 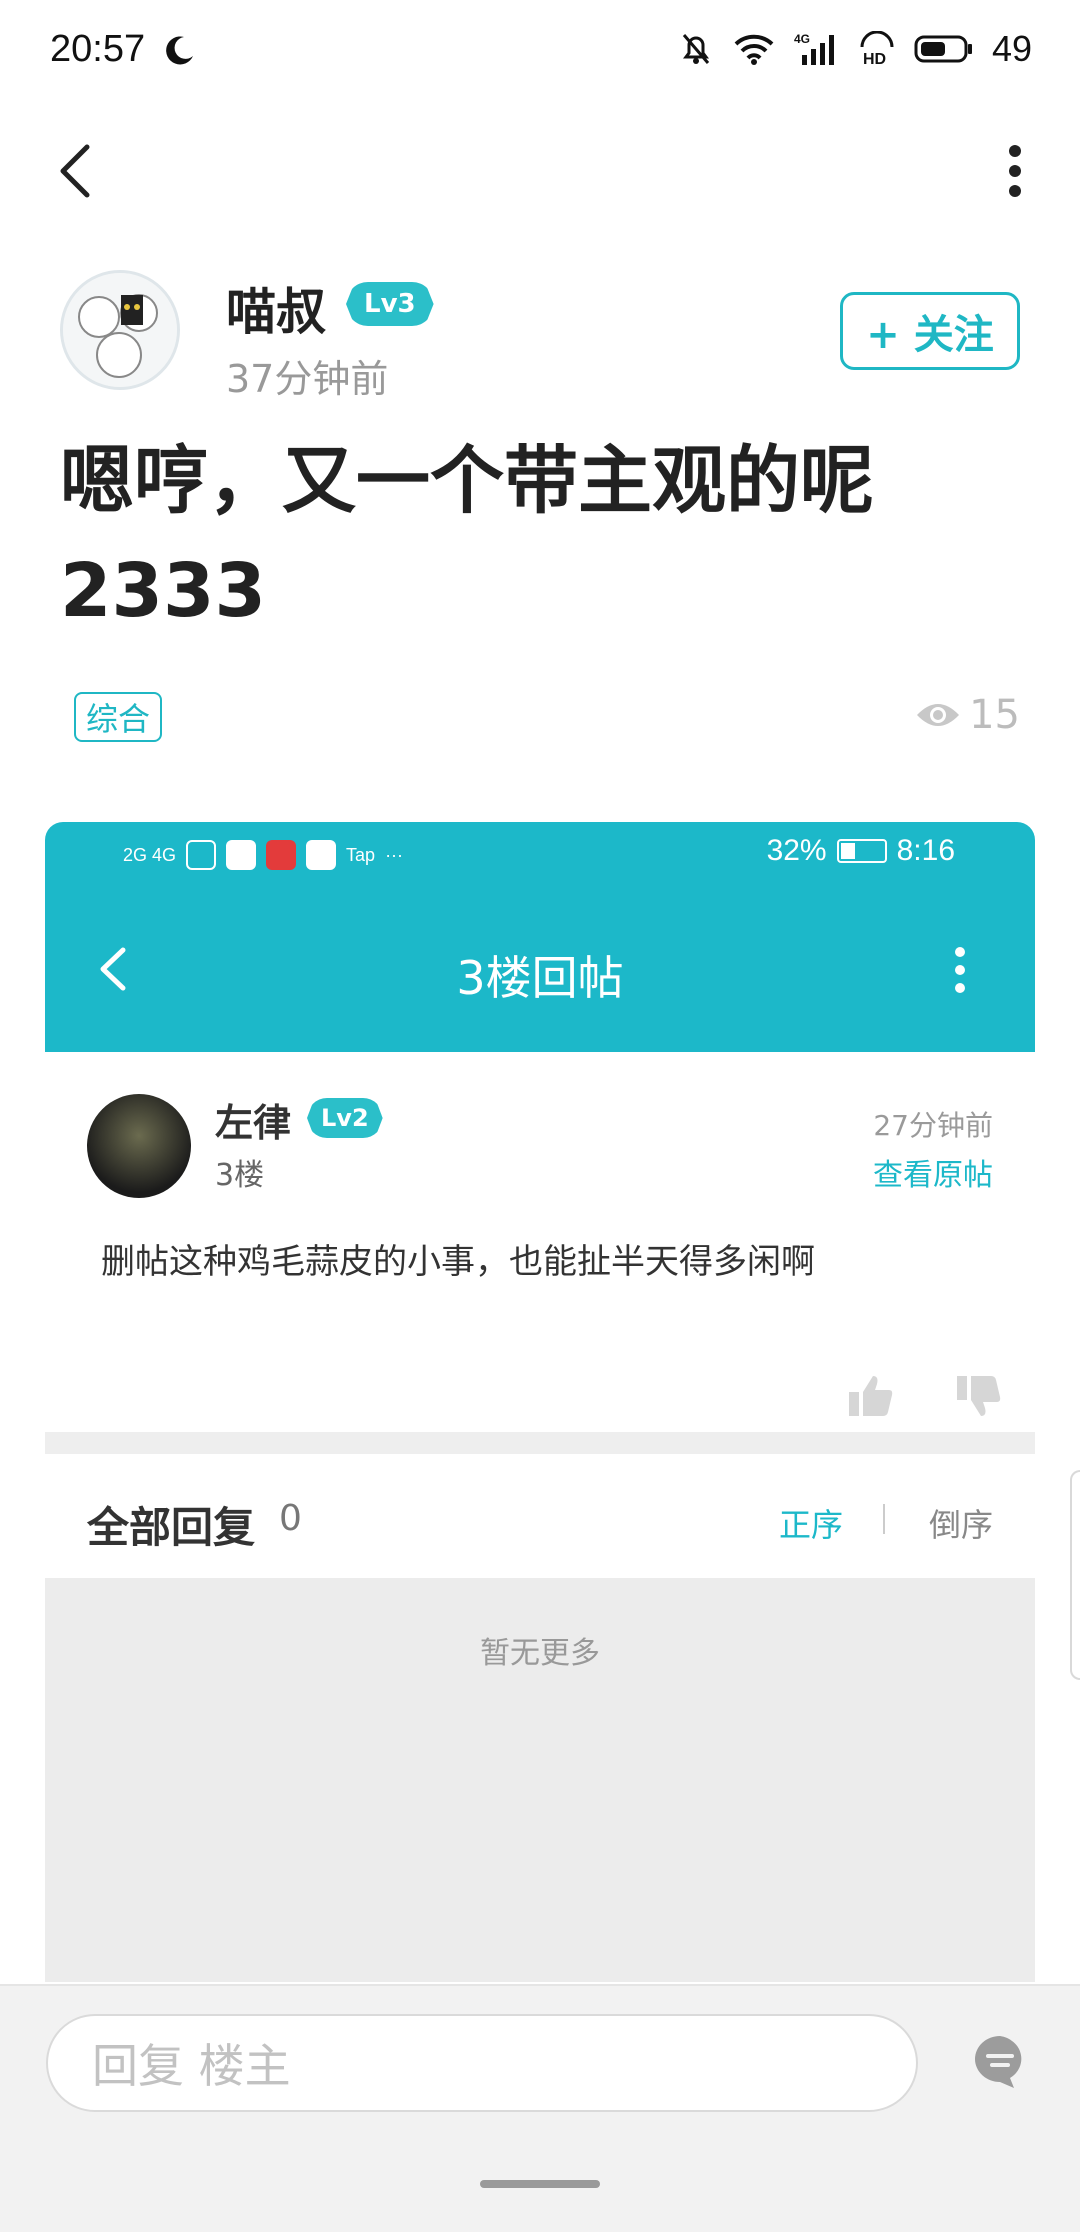 I want to click on author-avatar, so click(x=120, y=330).